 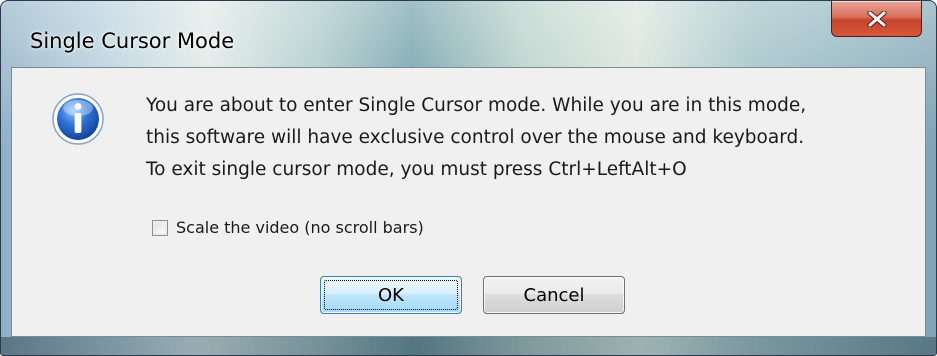 I want to click on scale-video-checkbox, so click(x=160, y=227).